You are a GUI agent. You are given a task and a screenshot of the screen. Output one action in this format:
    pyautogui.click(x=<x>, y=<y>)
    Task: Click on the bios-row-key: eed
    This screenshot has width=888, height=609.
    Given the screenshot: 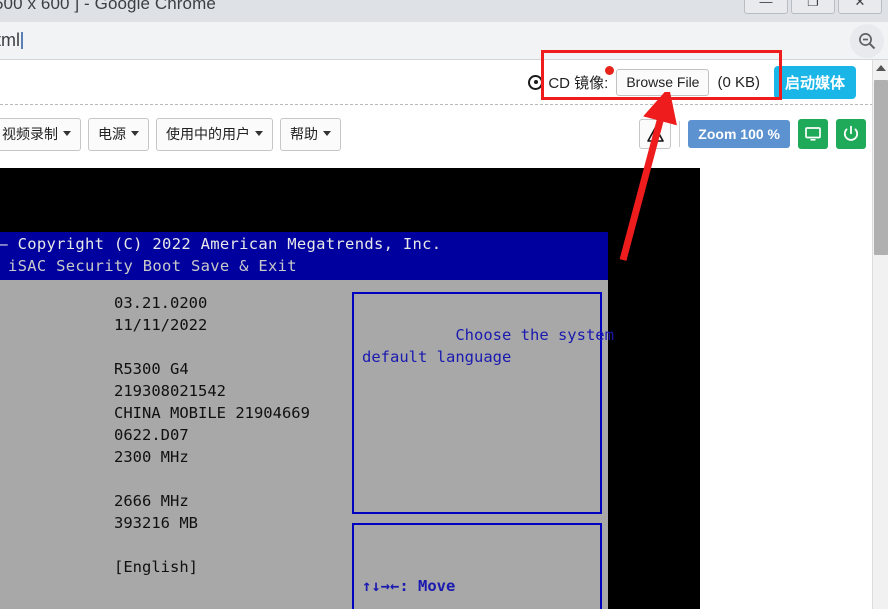 What is the action you would take?
    pyautogui.click(x=57, y=457)
    